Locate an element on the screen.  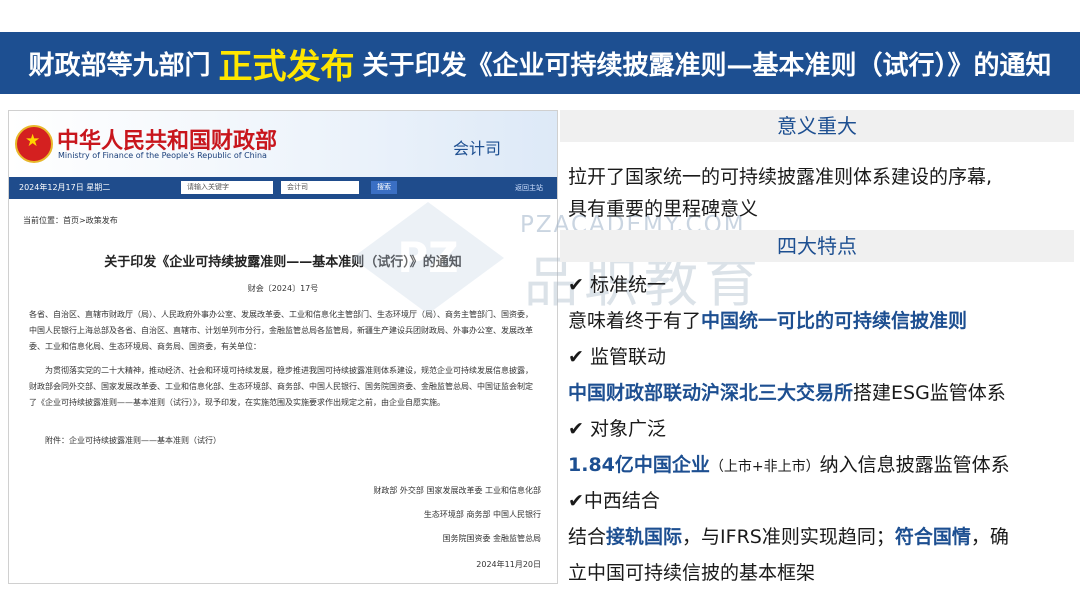
feature-4-title: ✔中西结合 is located at coordinates (614, 501).